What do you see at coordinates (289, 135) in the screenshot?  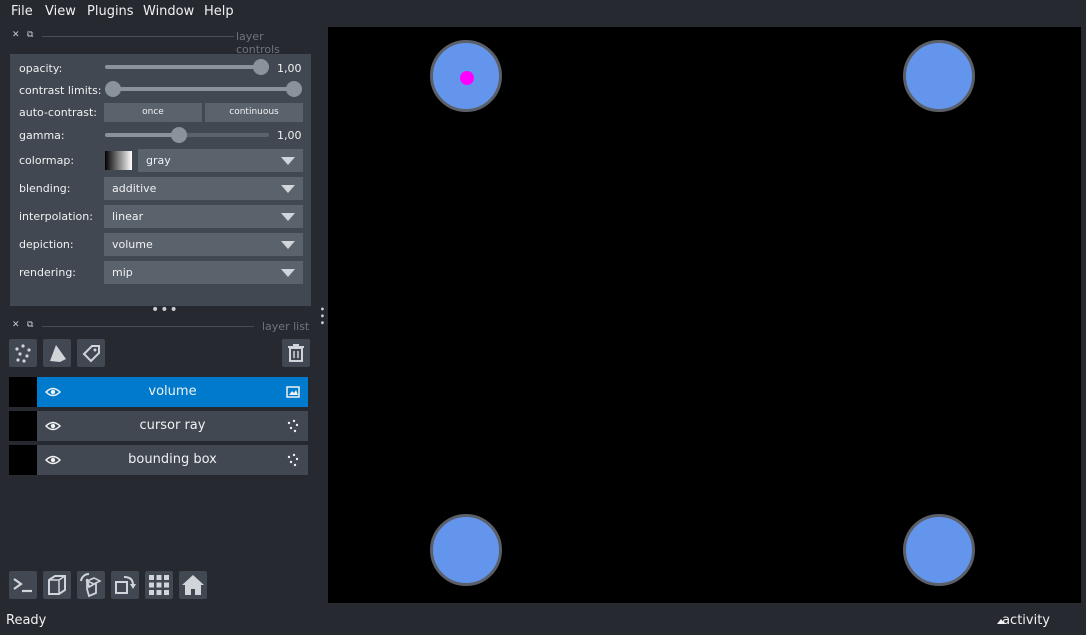 I see `gamma-value: 1,00` at bounding box center [289, 135].